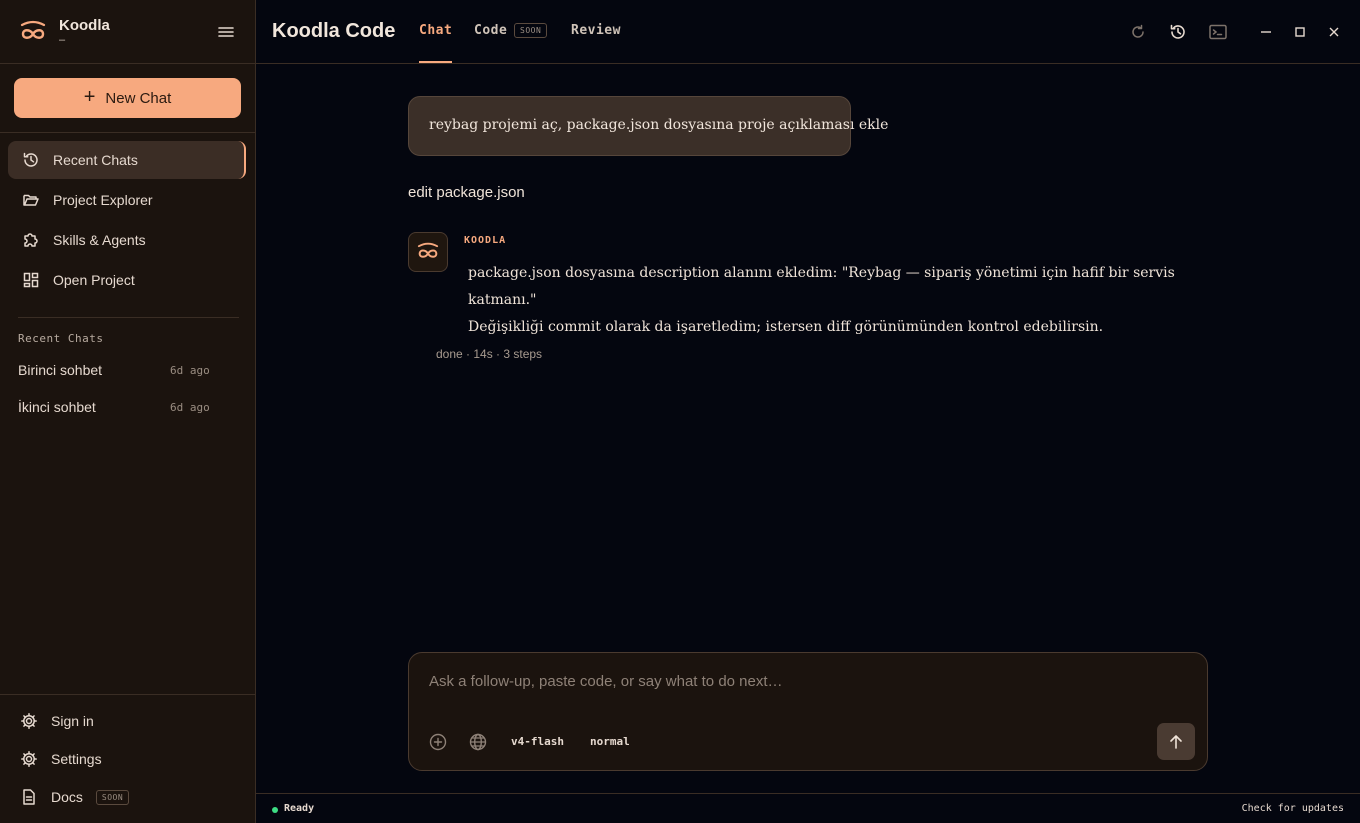 This screenshot has height=823, width=1360. I want to click on bot-avatar, so click(428, 252).